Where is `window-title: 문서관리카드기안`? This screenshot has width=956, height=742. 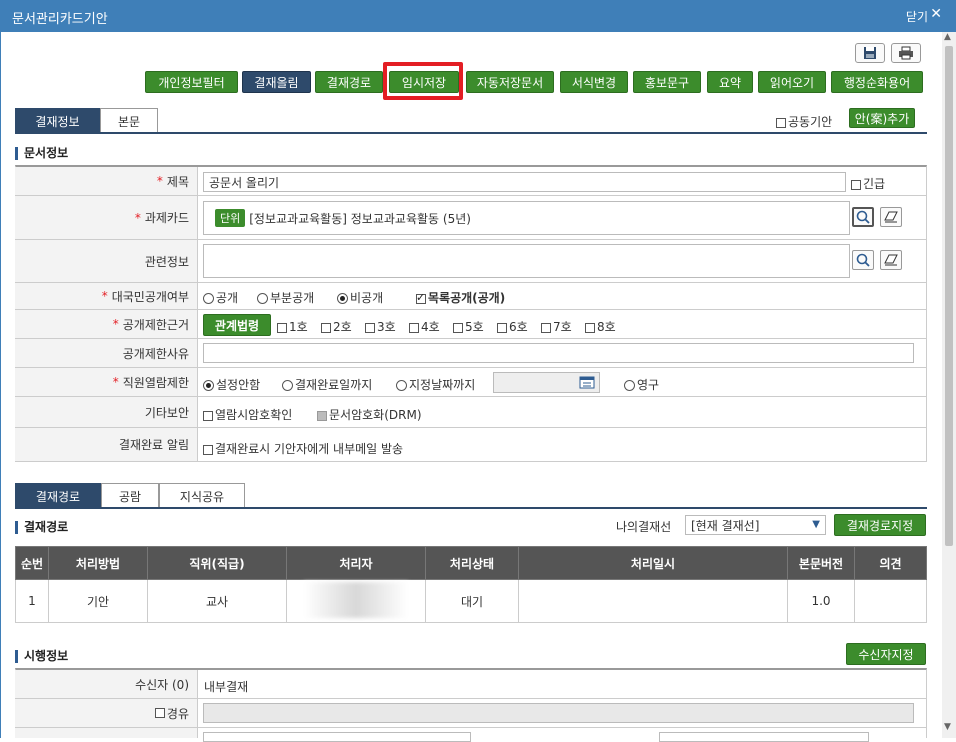
window-title: 문서관리카드기안 is located at coordinates (60, 19).